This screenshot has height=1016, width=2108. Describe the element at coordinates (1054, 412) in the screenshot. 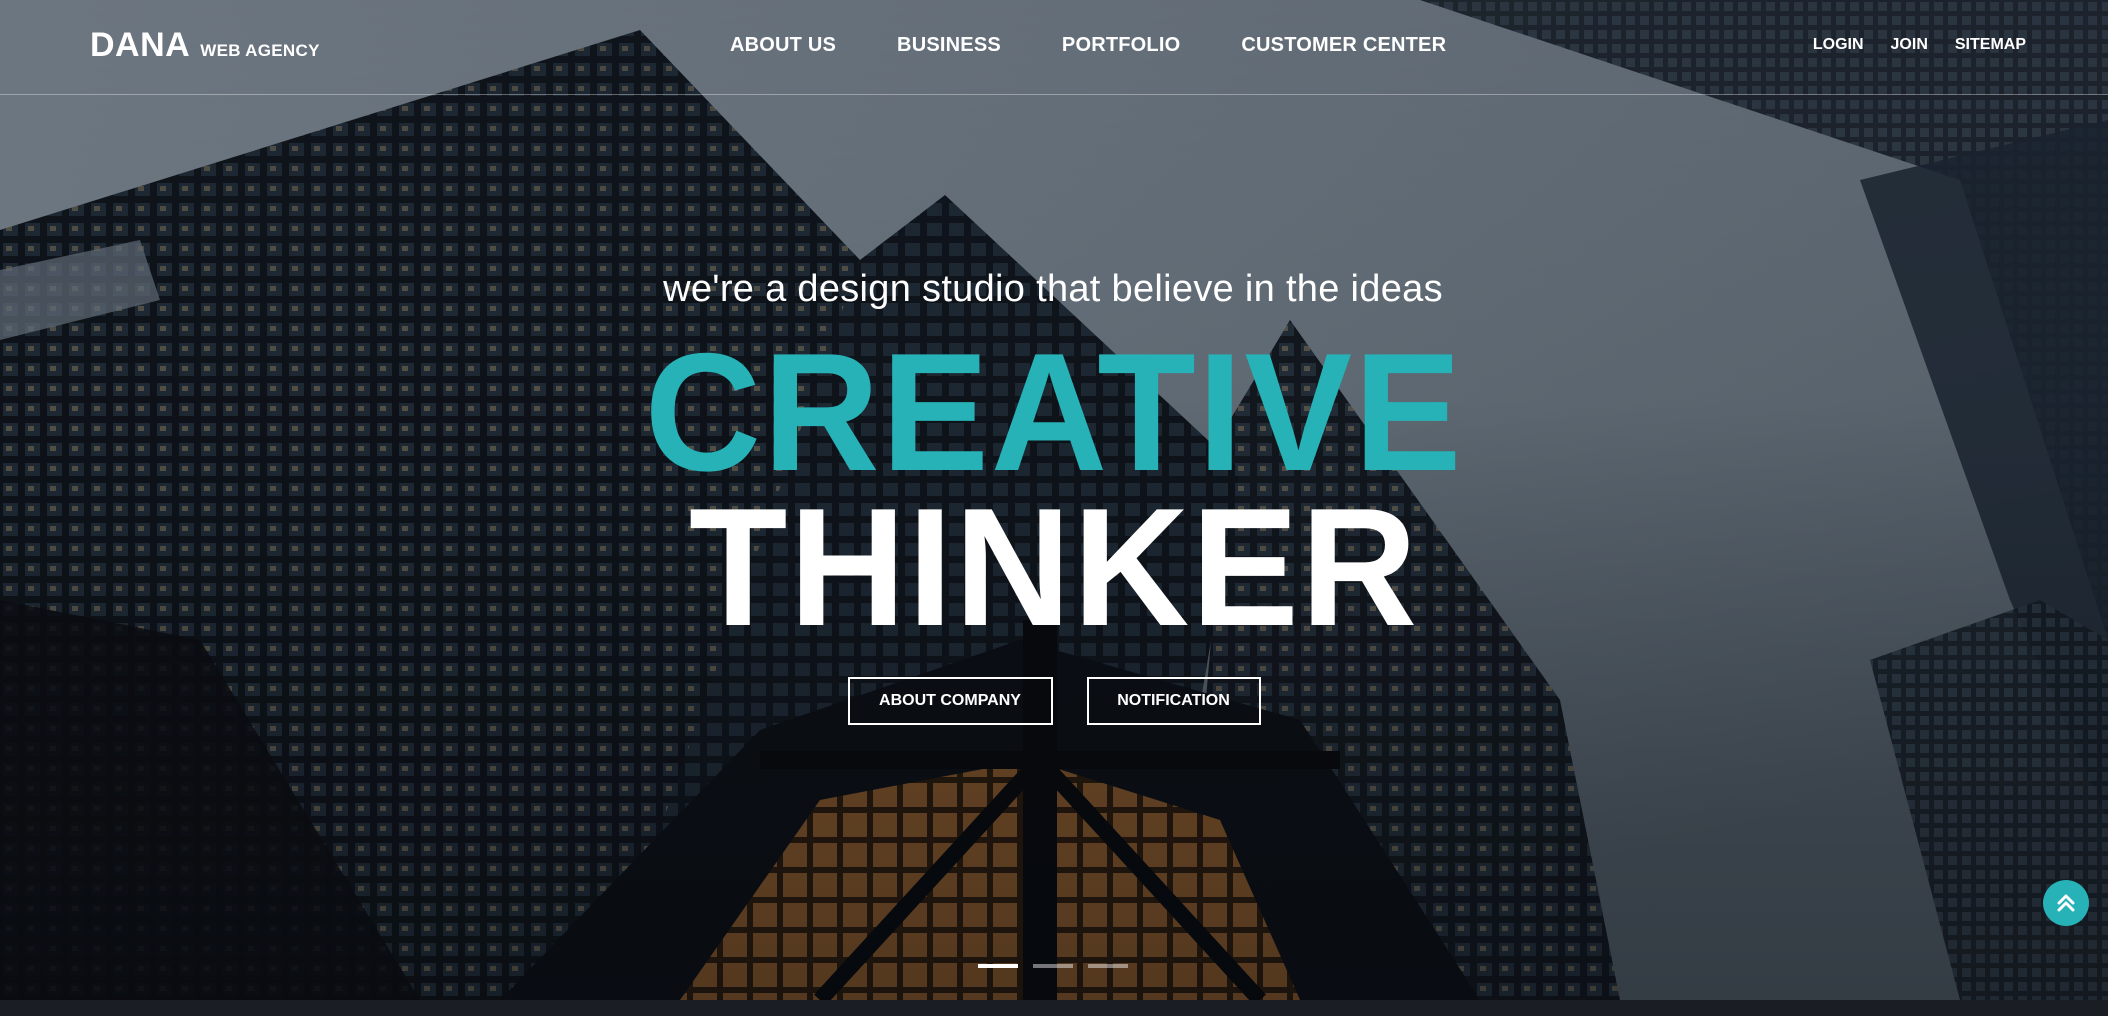

I see `hero-headline-creative: CREATIVE` at that location.